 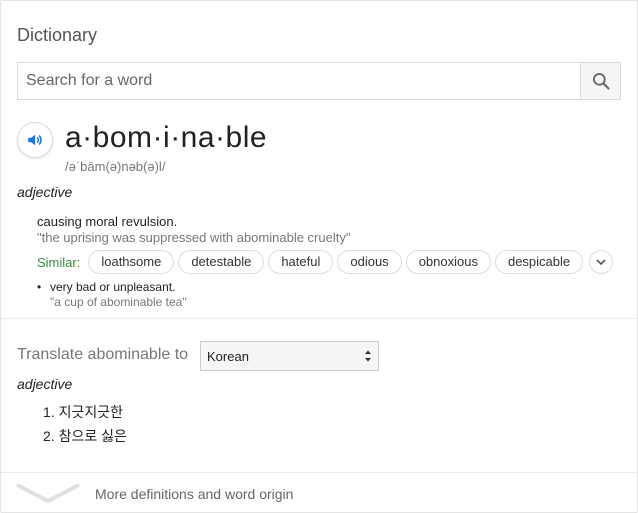 What do you see at coordinates (368, 356) in the screenshot?
I see `updown-arrows-icon` at bounding box center [368, 356].